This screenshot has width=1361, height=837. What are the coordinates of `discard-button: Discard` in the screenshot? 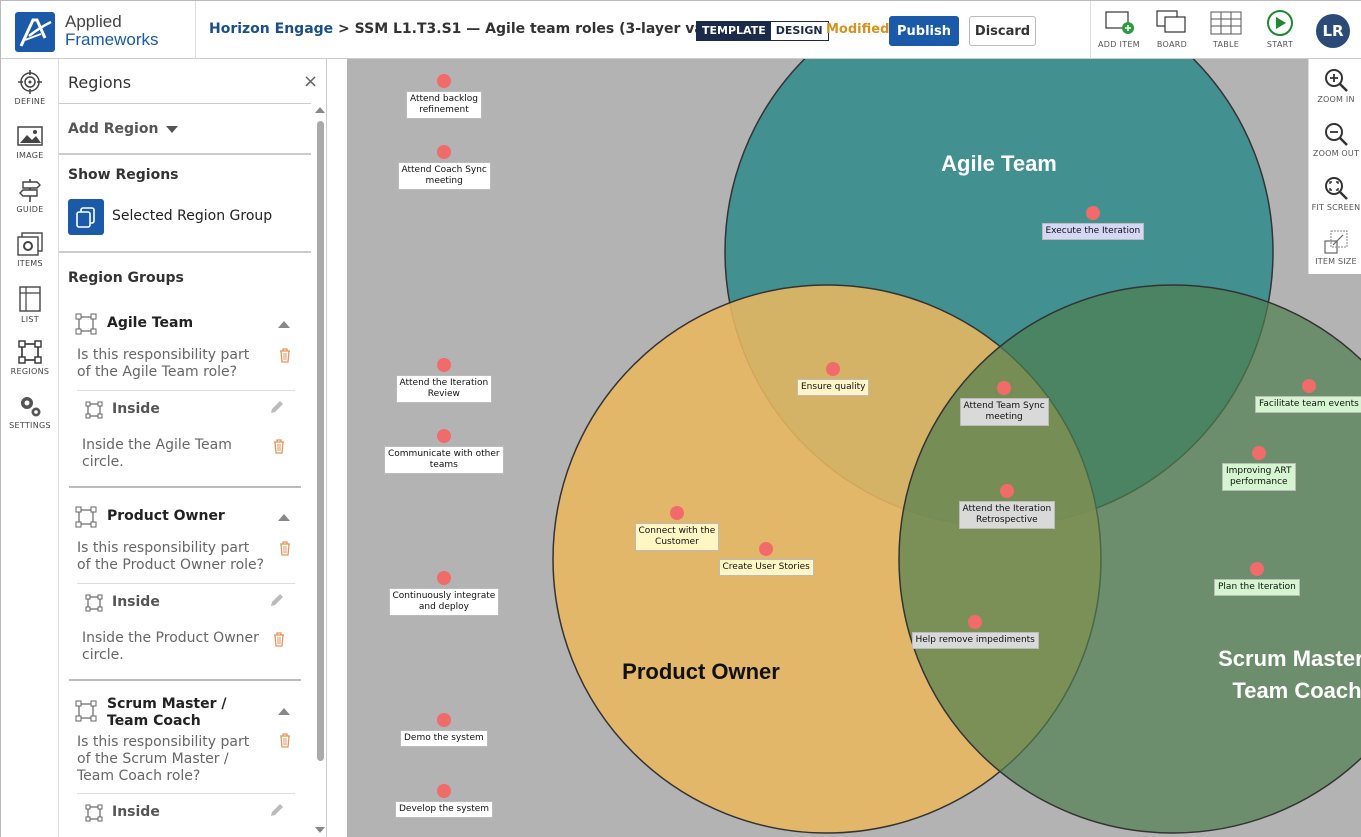 It's located at (1002, 31).